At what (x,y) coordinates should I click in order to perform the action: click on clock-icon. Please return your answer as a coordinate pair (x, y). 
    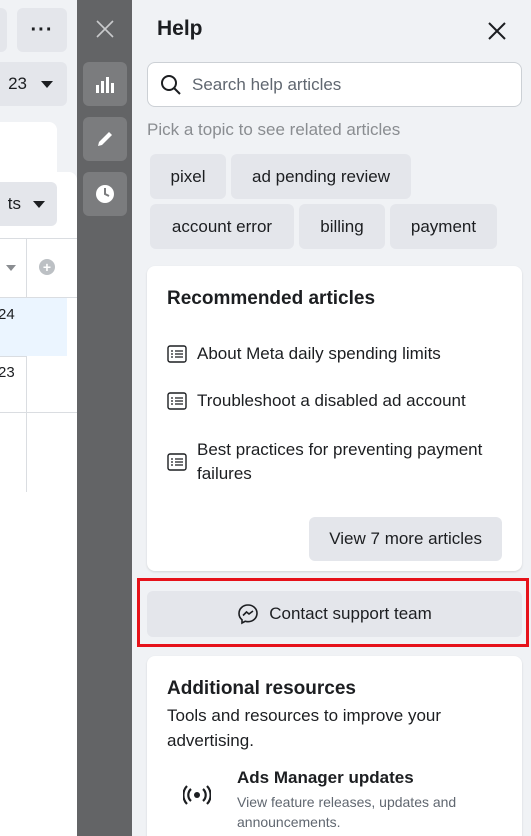
    Looking at the image, I should click on (105, 194).